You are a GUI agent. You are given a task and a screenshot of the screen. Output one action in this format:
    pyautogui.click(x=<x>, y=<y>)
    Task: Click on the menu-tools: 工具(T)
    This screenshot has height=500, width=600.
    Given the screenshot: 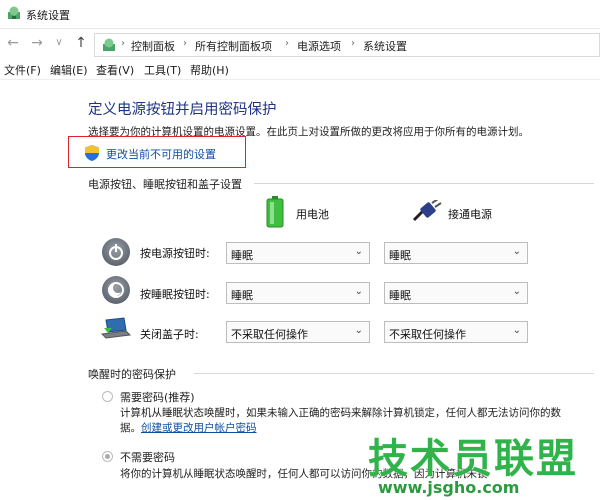 What is the action you would take?
    pyautogui.click(x=162, y=70)
    